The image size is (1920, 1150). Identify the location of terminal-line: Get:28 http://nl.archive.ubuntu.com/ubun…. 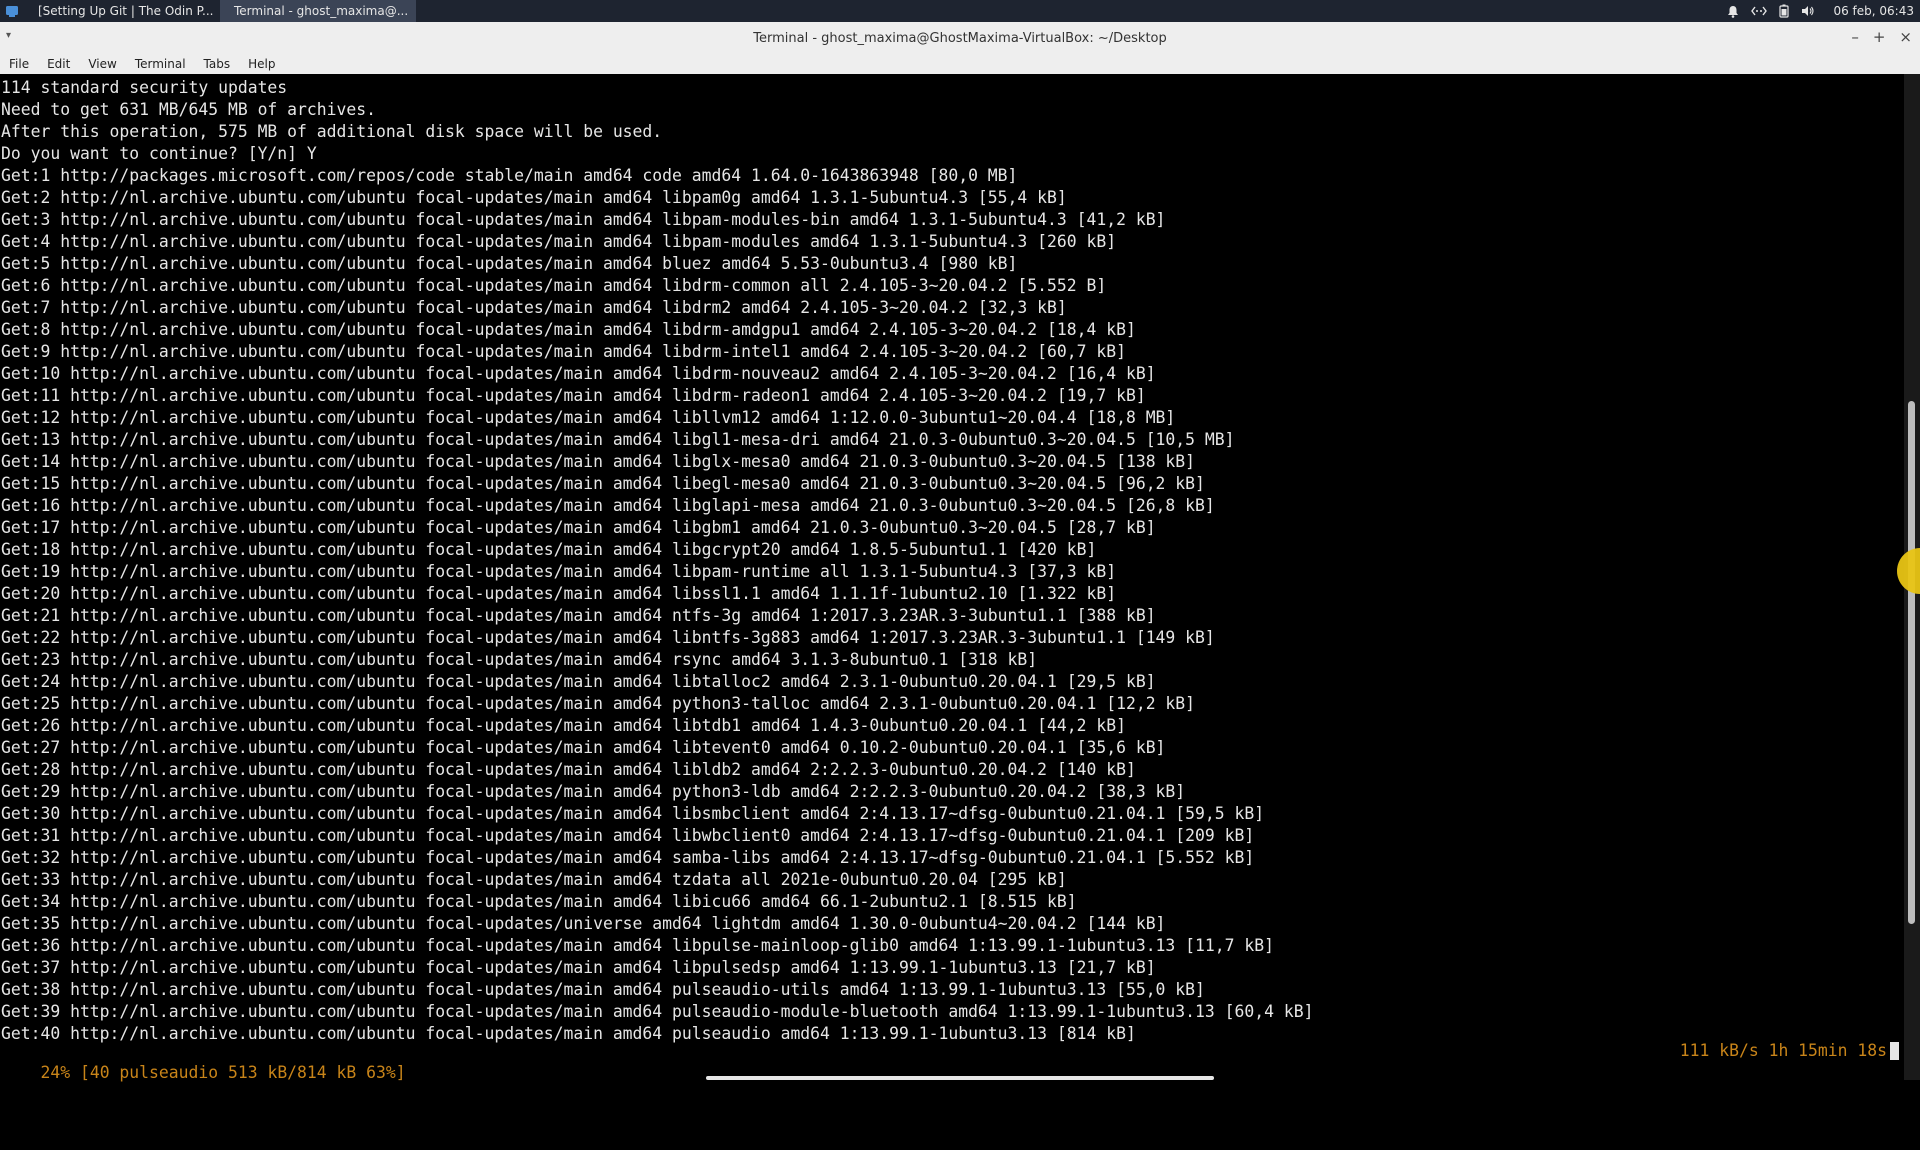
(568, 769).